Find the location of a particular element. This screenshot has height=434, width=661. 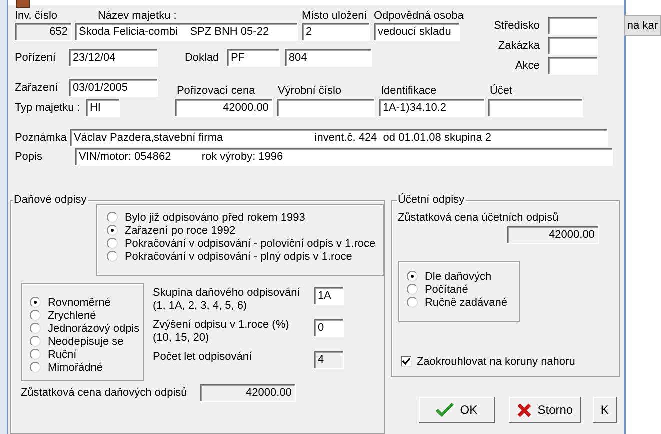

field-label: Akce is located at coordinates (527, 66).